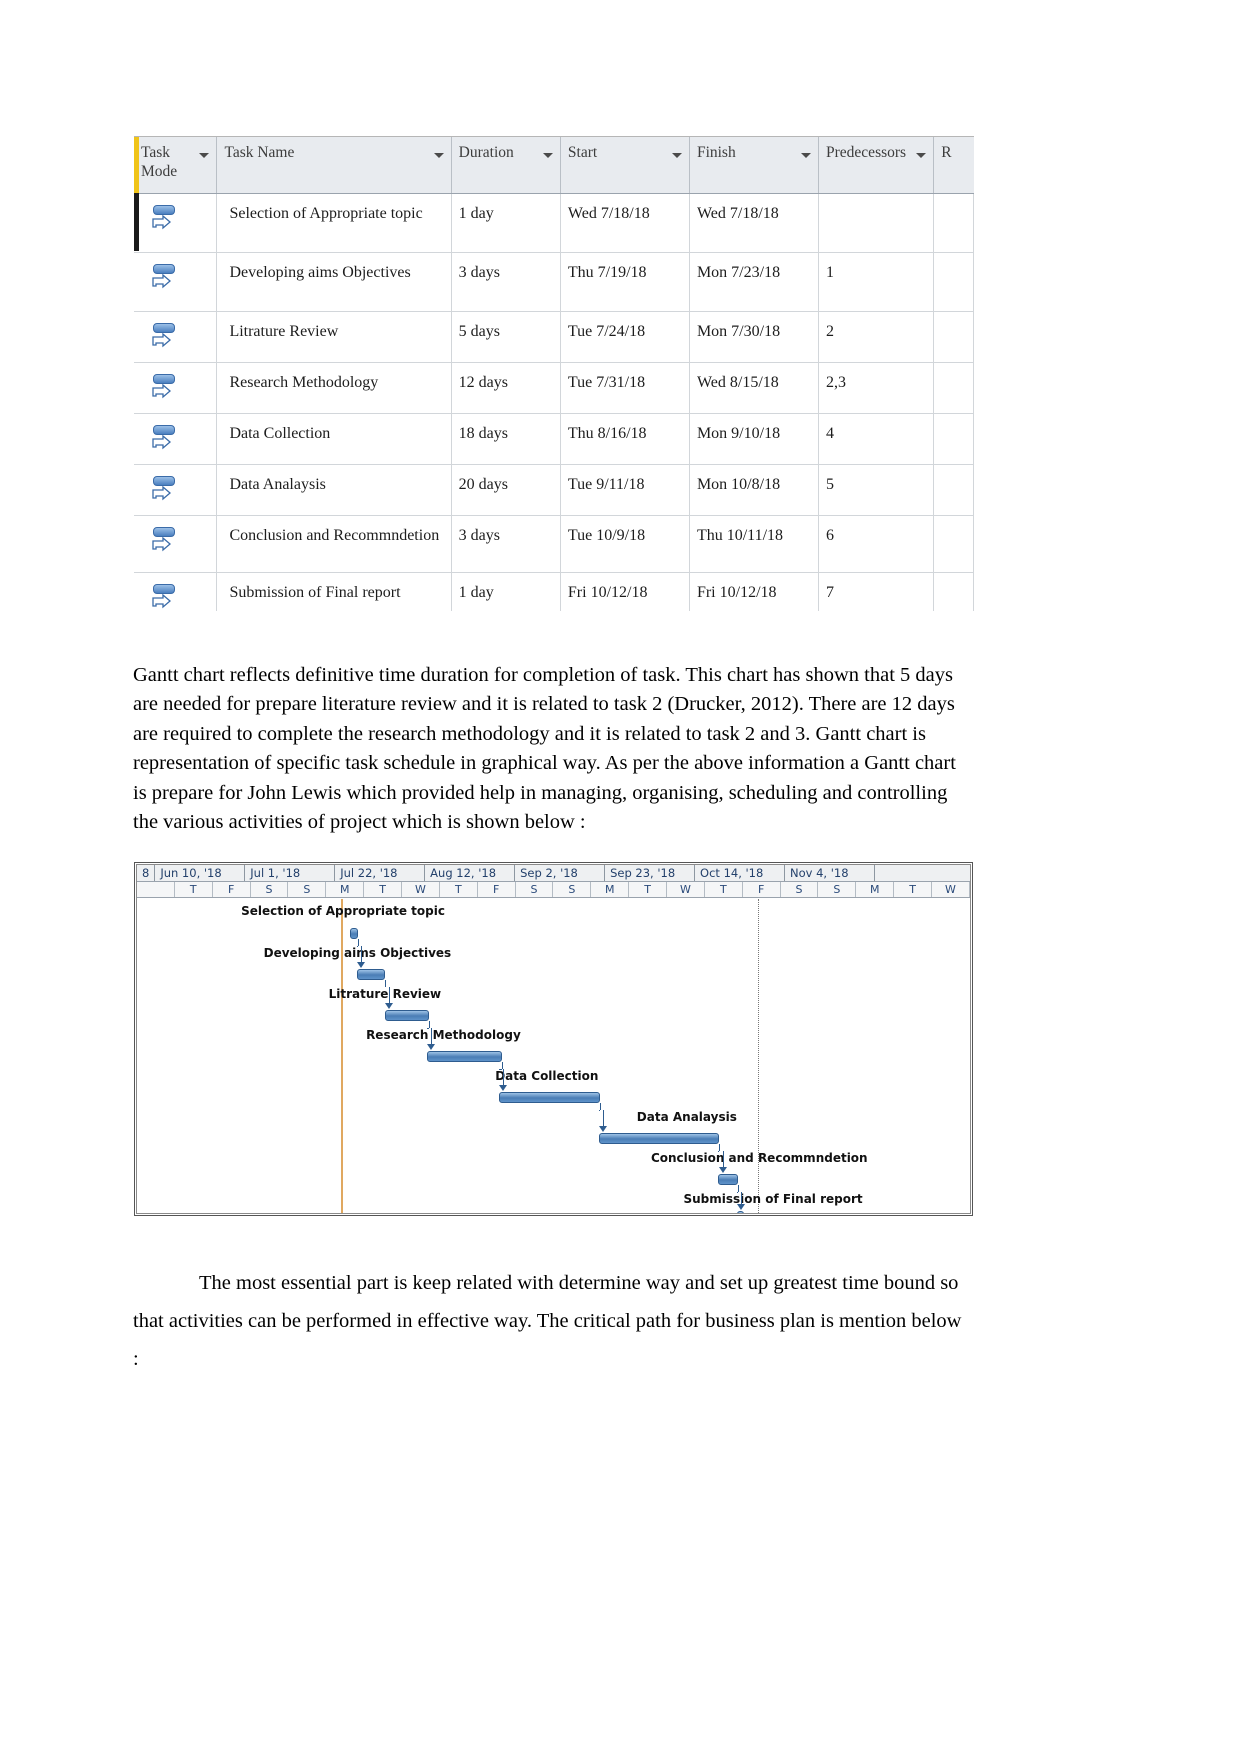  I want to click on column-header-duration: Duration, so click(506, 165).